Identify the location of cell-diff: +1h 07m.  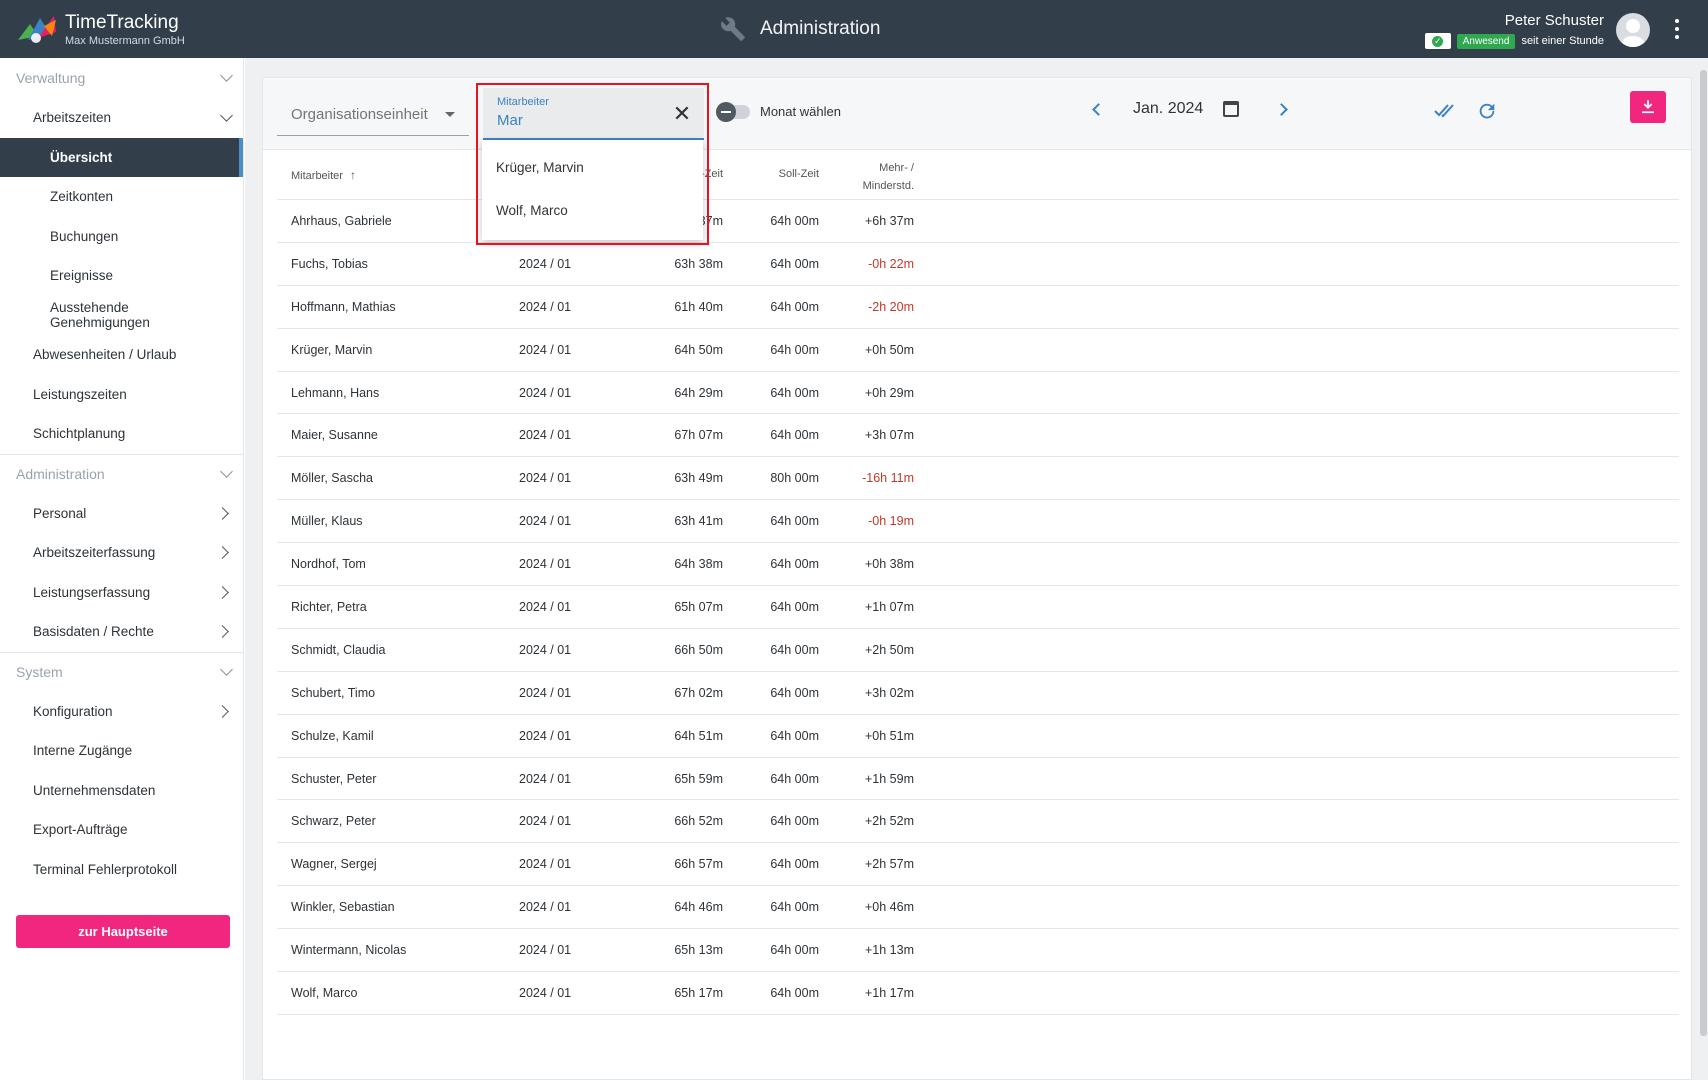
(889, 607).